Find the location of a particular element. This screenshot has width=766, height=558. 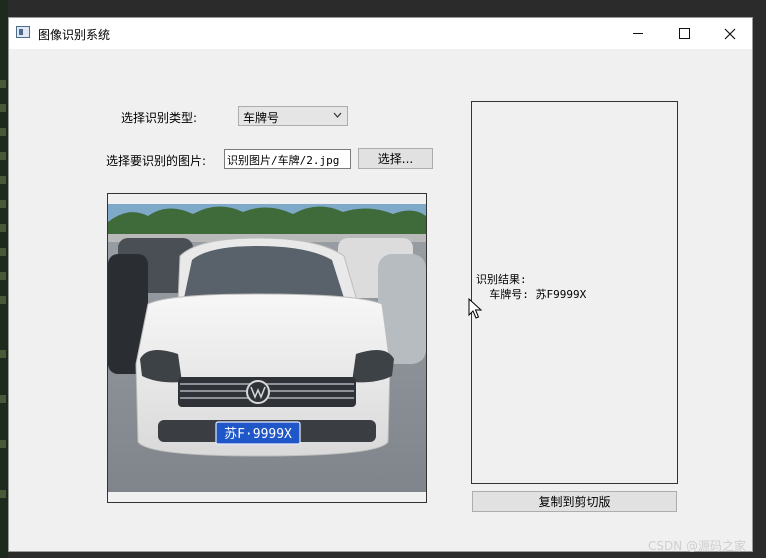

app-window-icon is located at coordinates (23, 32).